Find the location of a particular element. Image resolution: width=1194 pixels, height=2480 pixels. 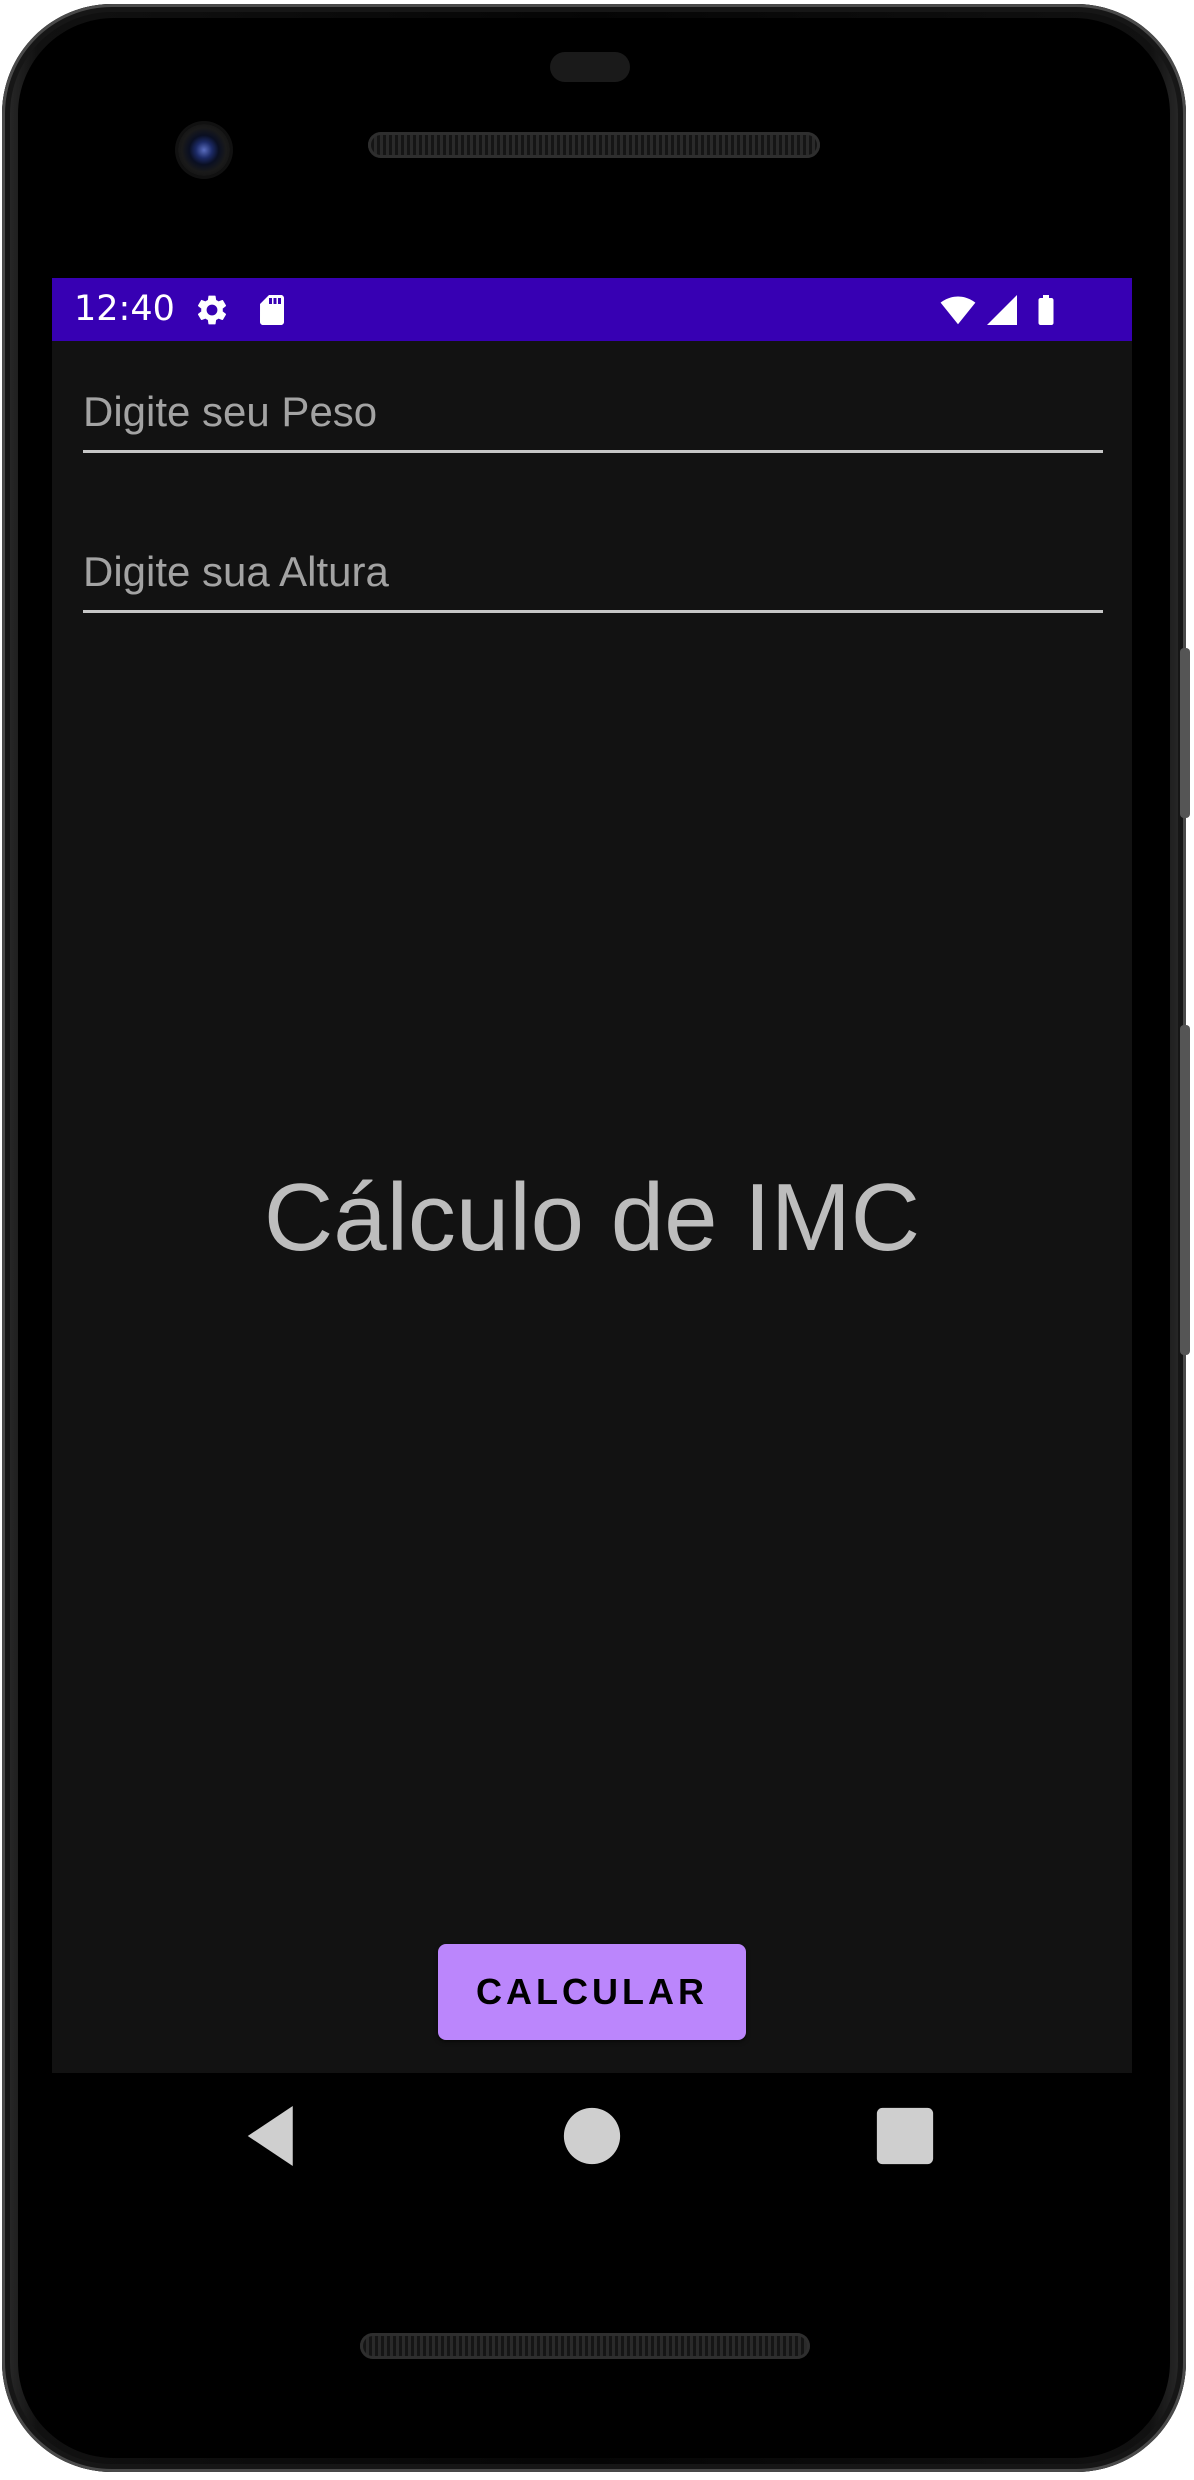

height-input is located at coordinates (593, 572).